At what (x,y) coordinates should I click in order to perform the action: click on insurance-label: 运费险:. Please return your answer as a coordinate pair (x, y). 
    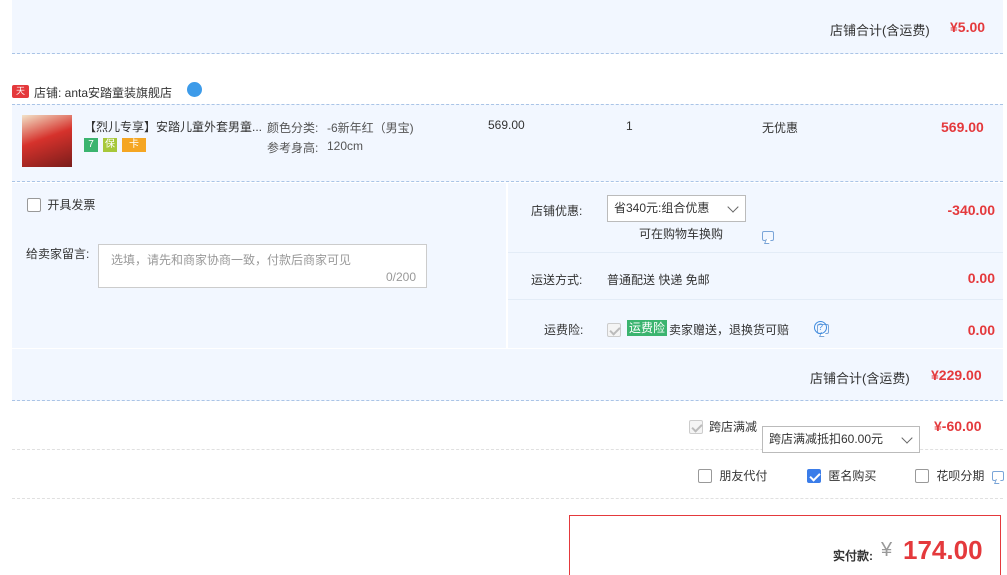
    Looking at the image, I should click on (564, 330).